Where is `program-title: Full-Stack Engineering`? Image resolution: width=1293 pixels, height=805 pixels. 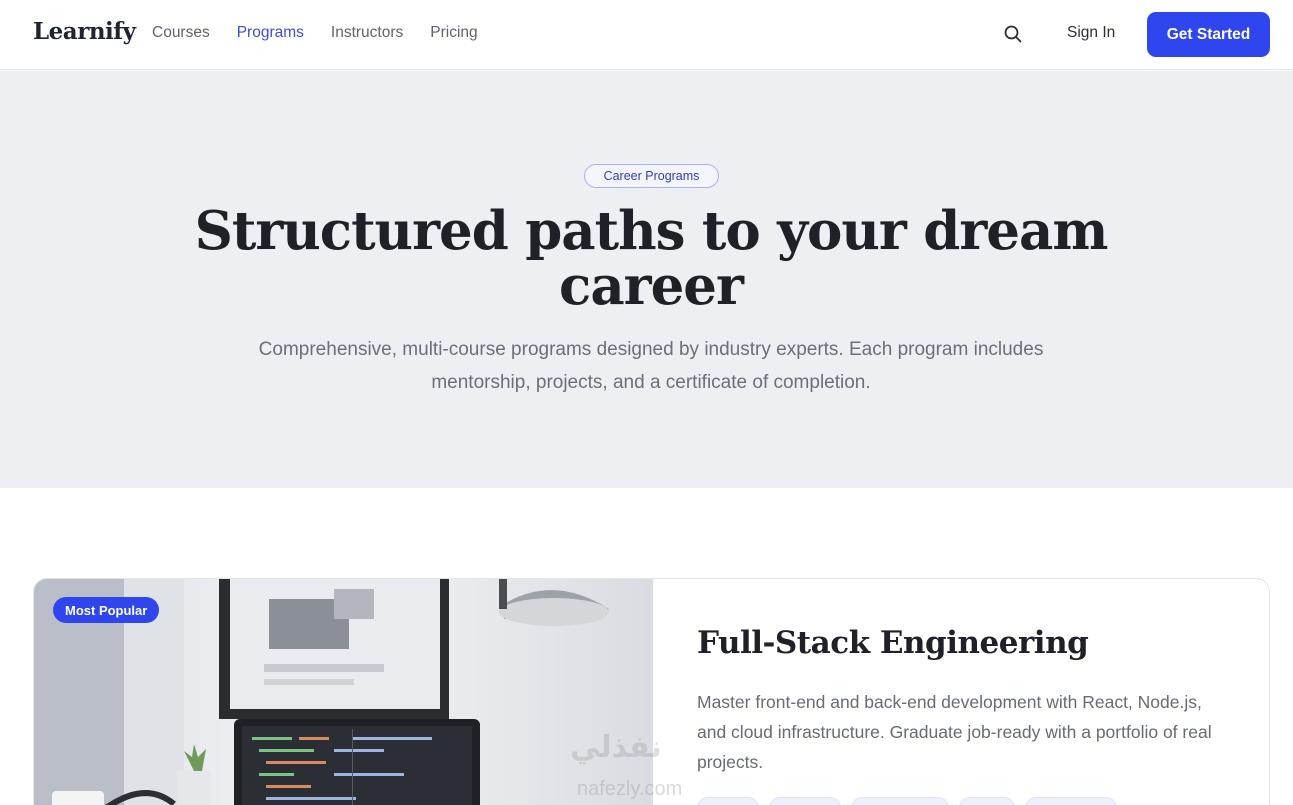
program-title: Full-Stack Engineering is located at coordinates (893, 643).